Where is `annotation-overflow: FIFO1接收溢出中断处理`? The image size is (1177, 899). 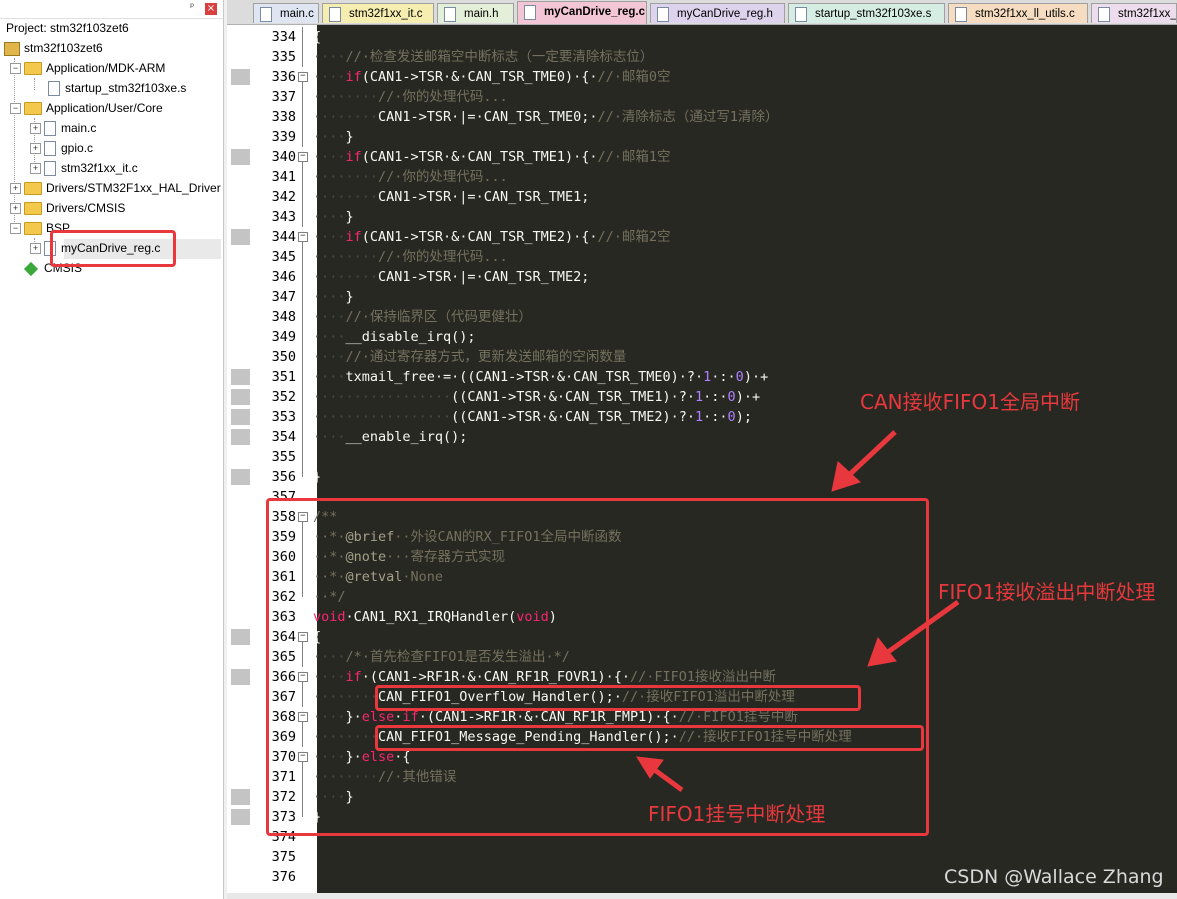
annotation-overflow: FIFO1接收溢出中断处理 is located at coordinates (1047, 592).